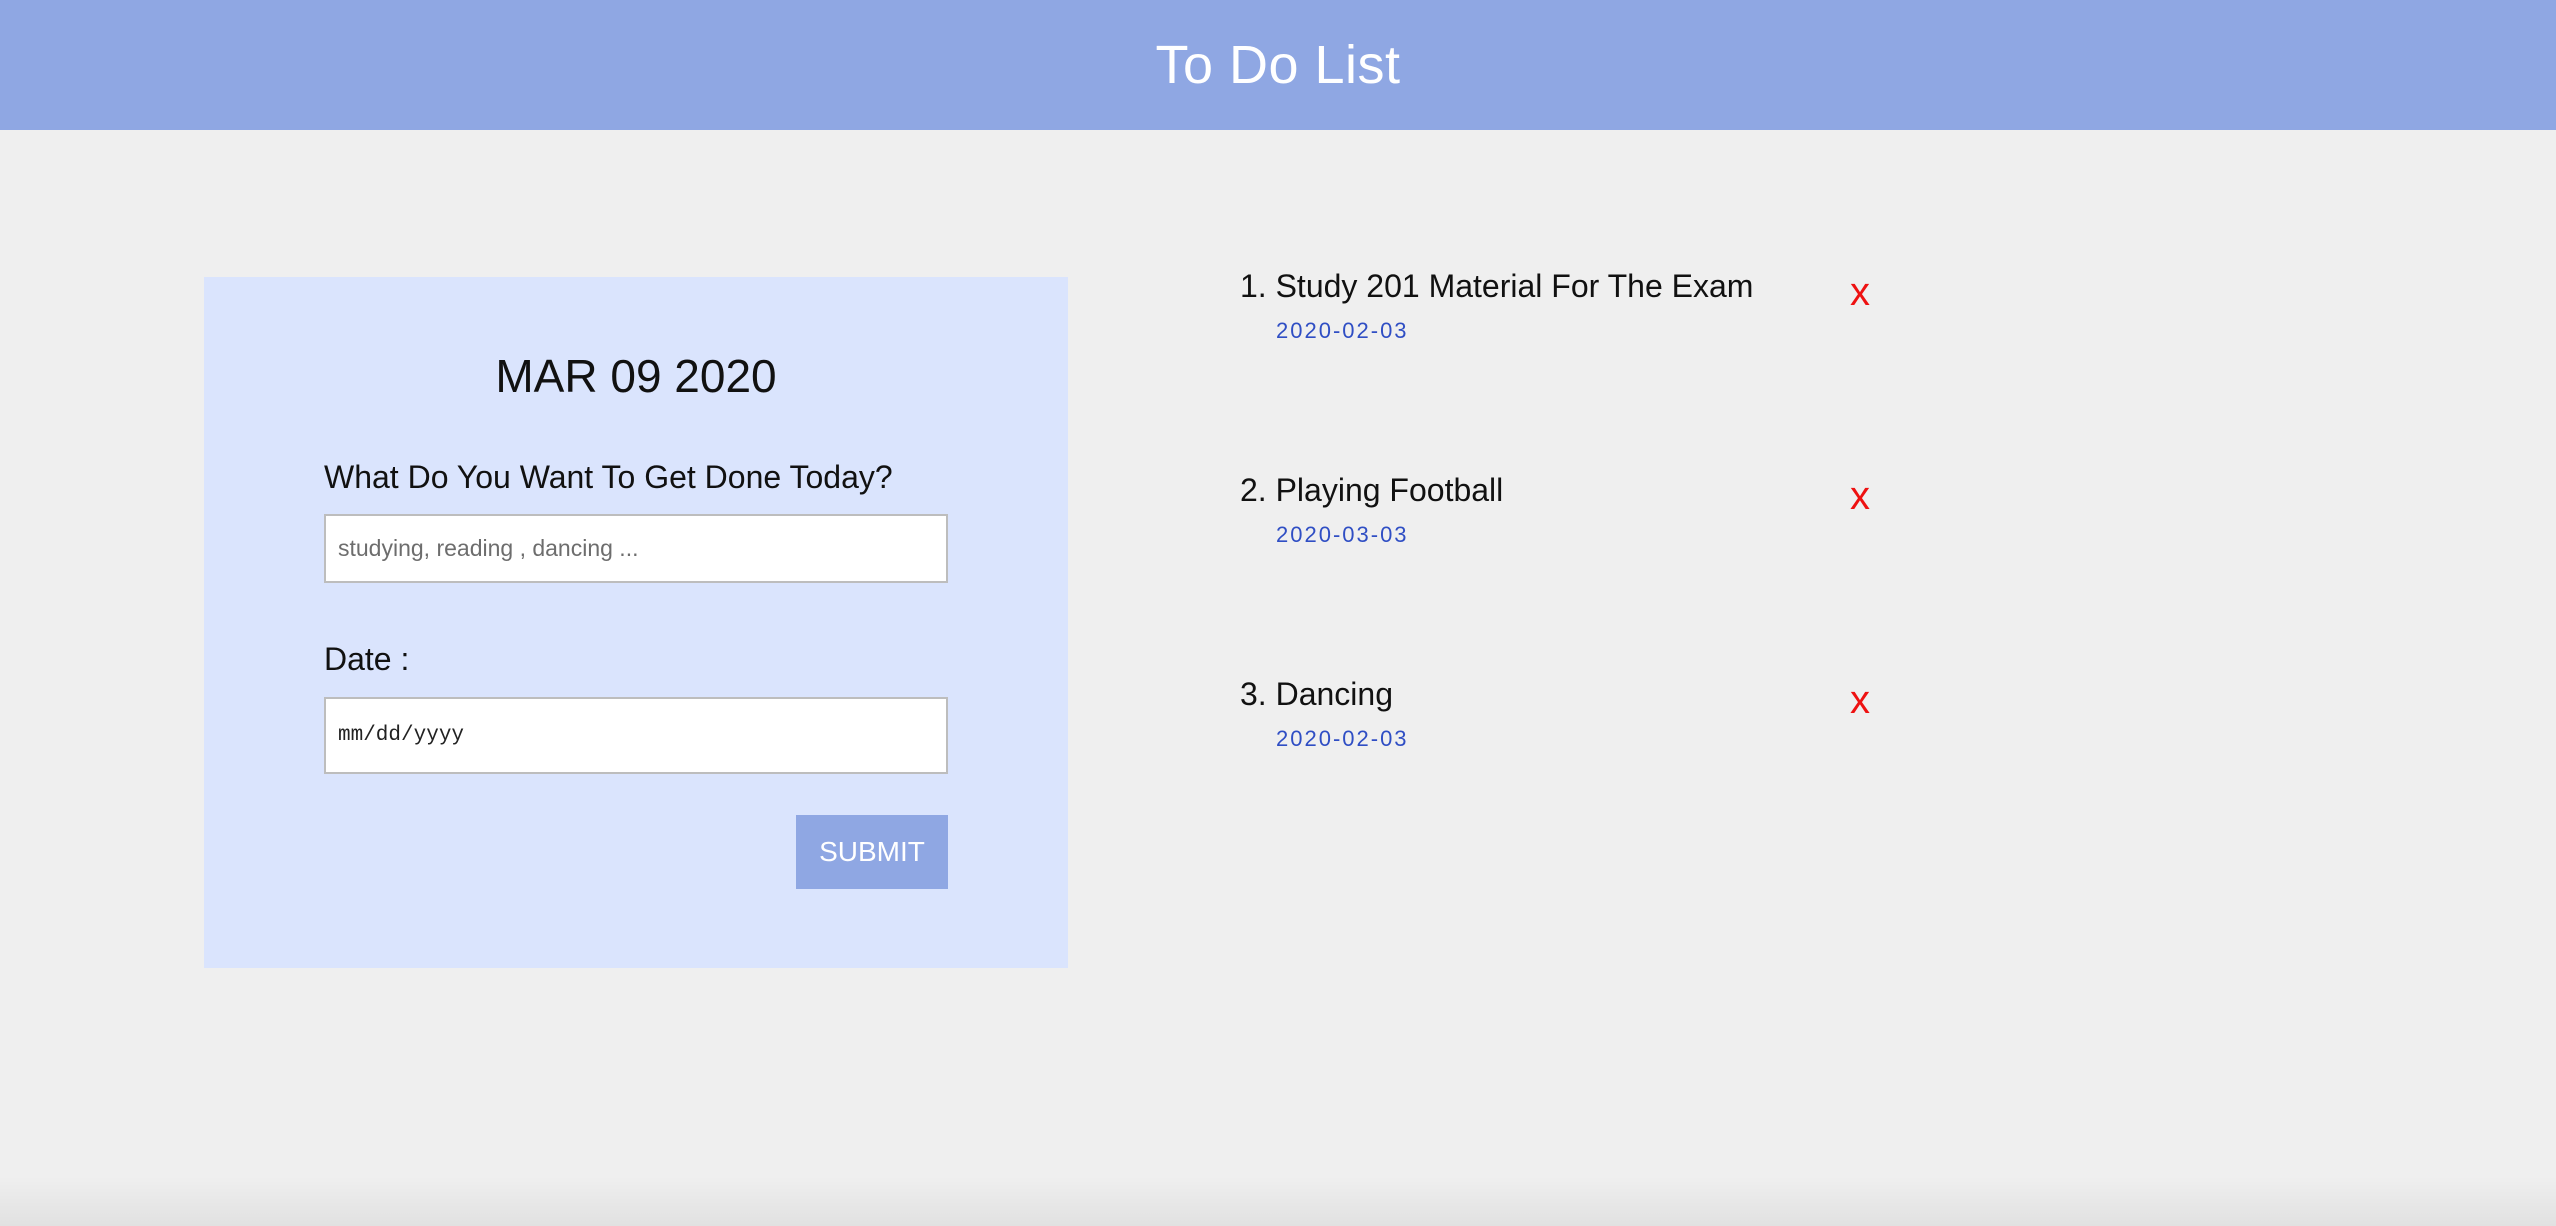 The height and width of the screenshot is (1226, 2556). Describe the element at coordinates (1278, 1201) in the screenshot. I see `bottom-shadow` at that location.